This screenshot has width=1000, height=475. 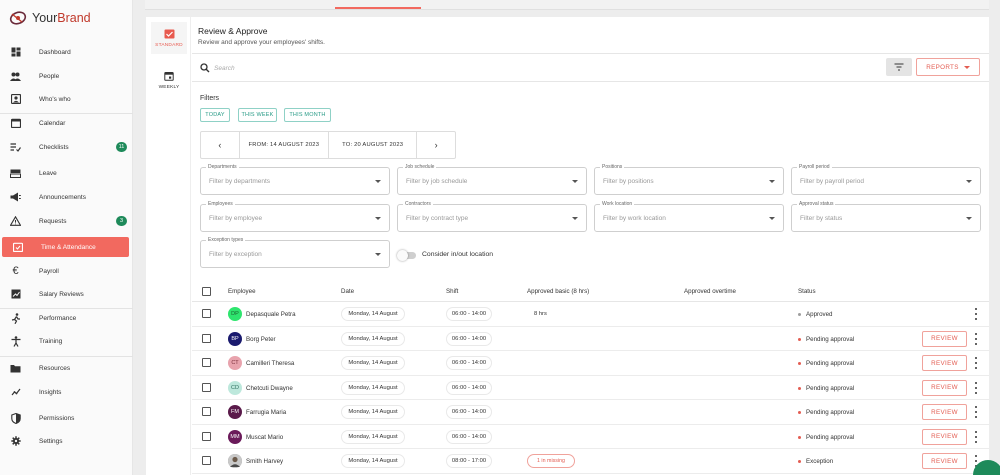 I want to click on sidebar-item-calendar: Calendar, so click(x=66, y=123).